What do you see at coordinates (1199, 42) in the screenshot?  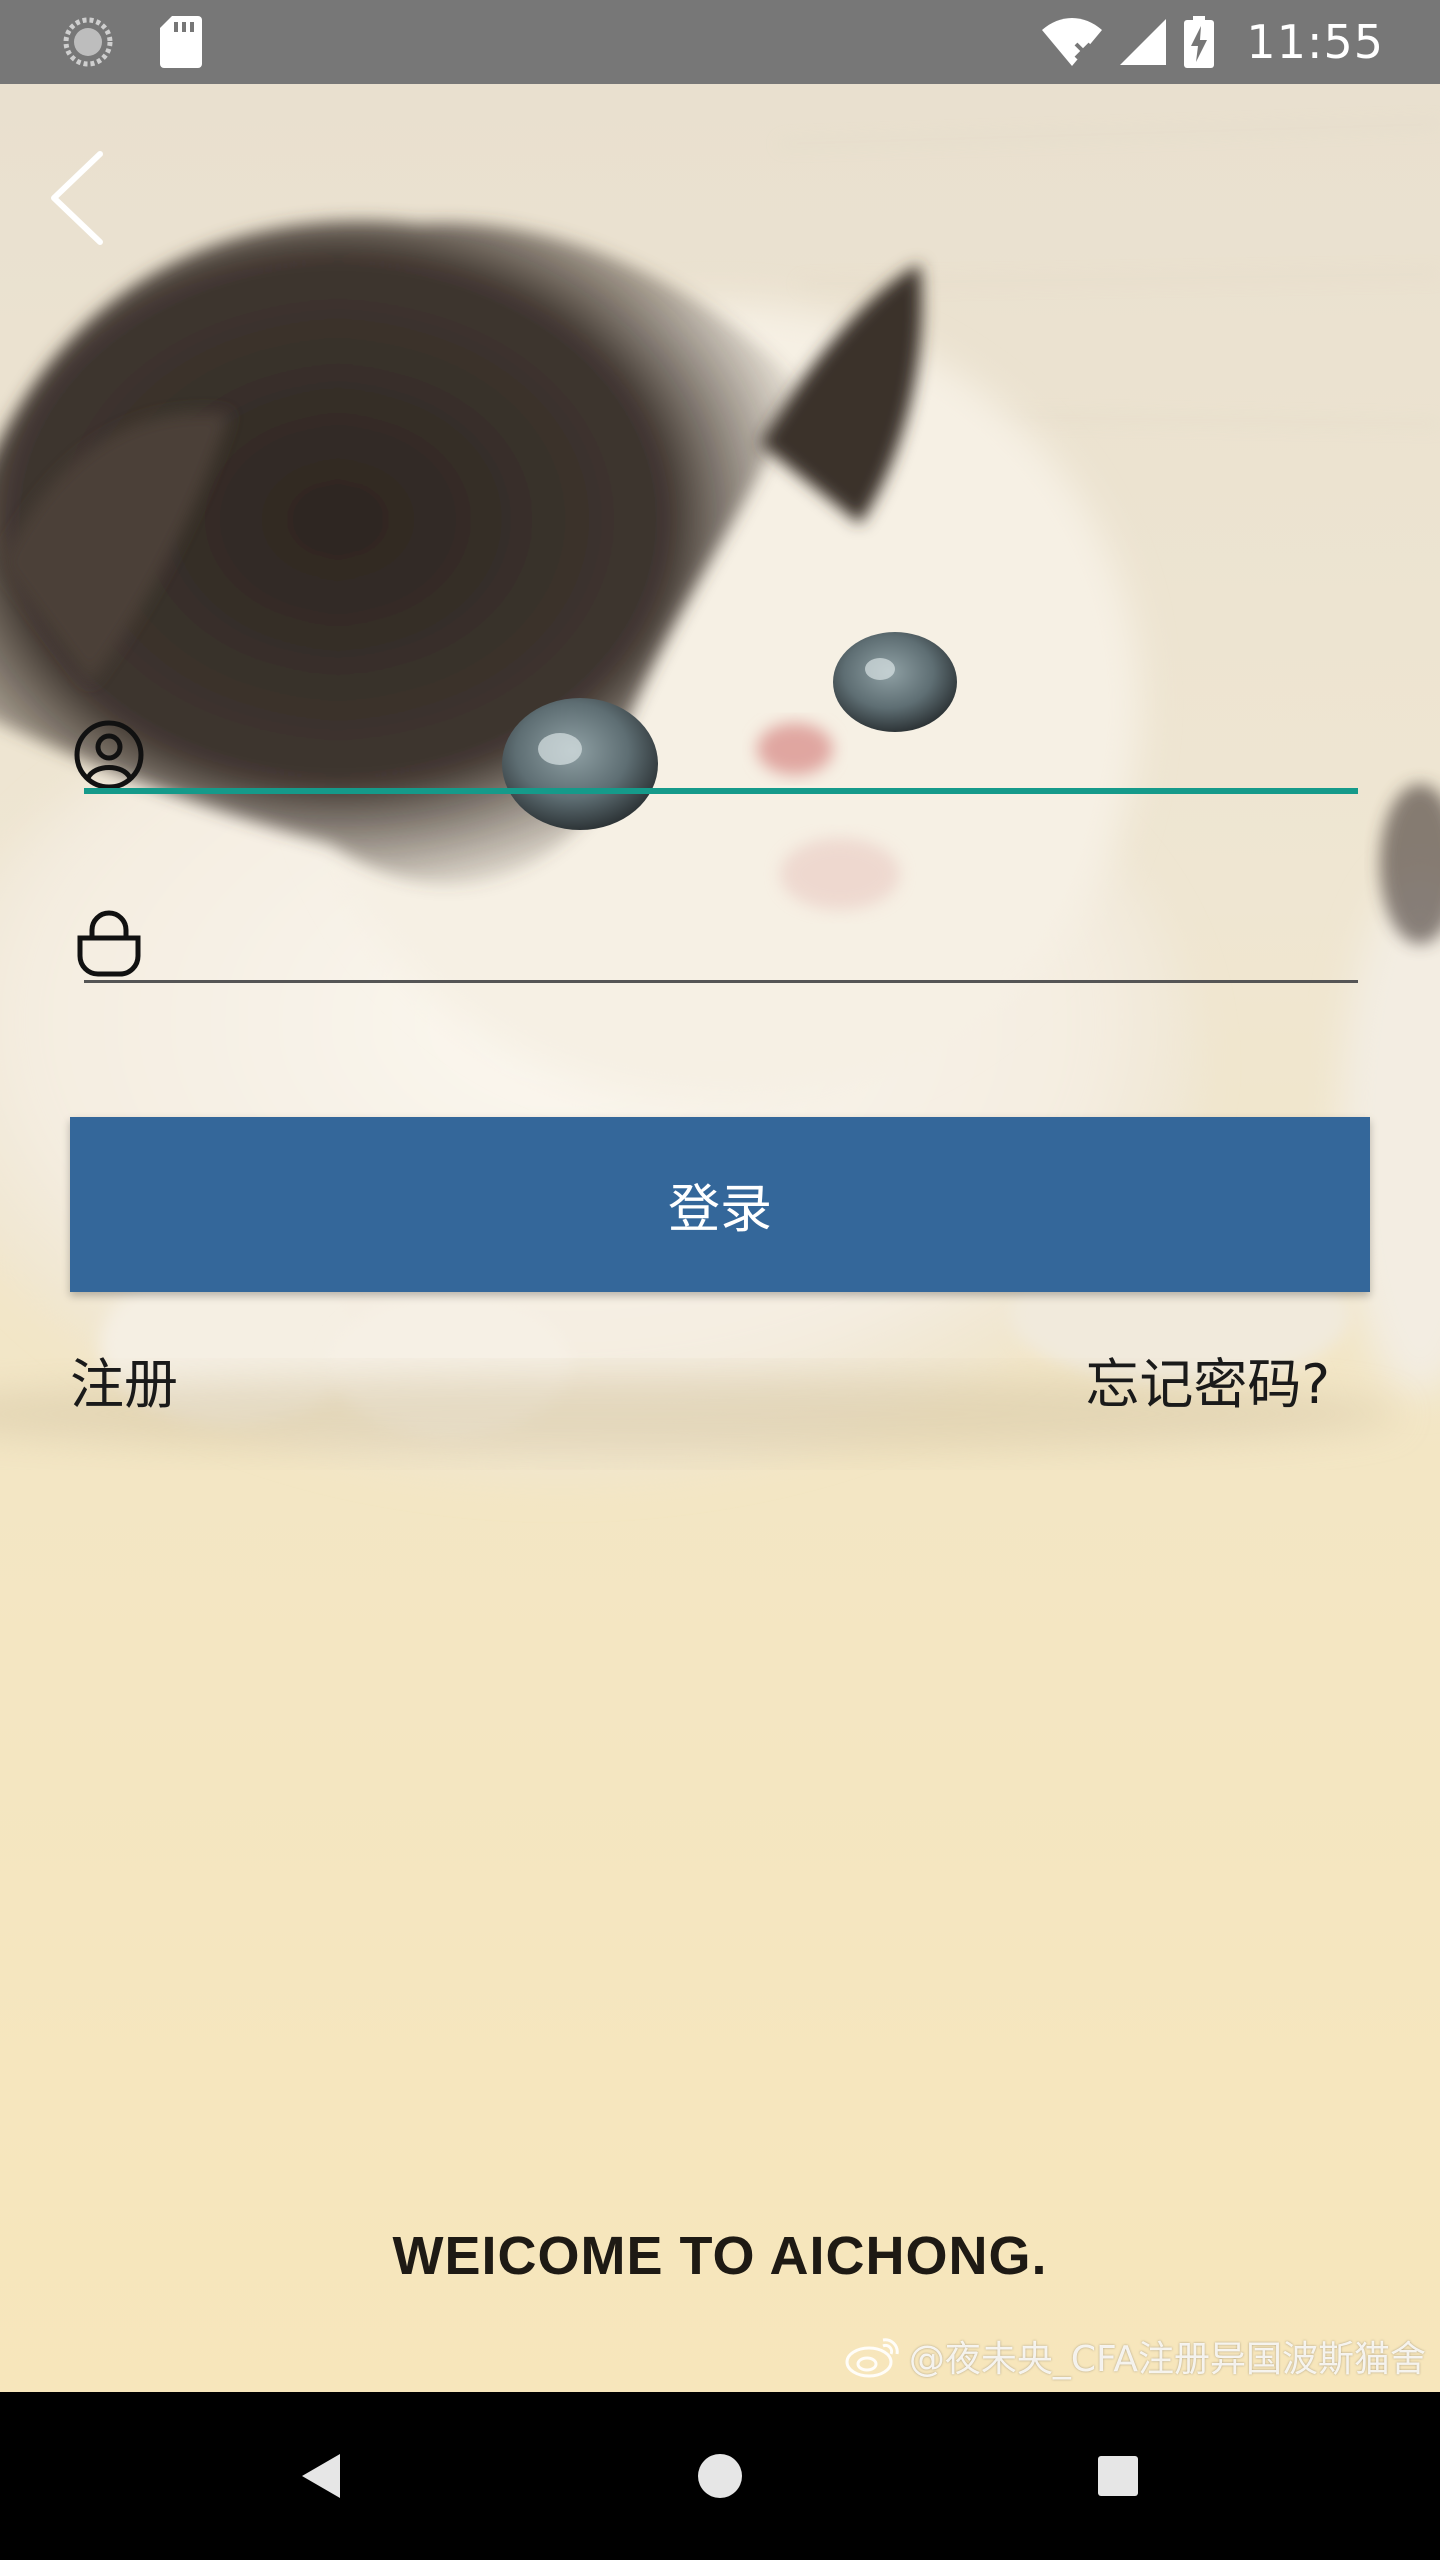 I see `battery-charging-icon` at bounding box center [1199, 42].